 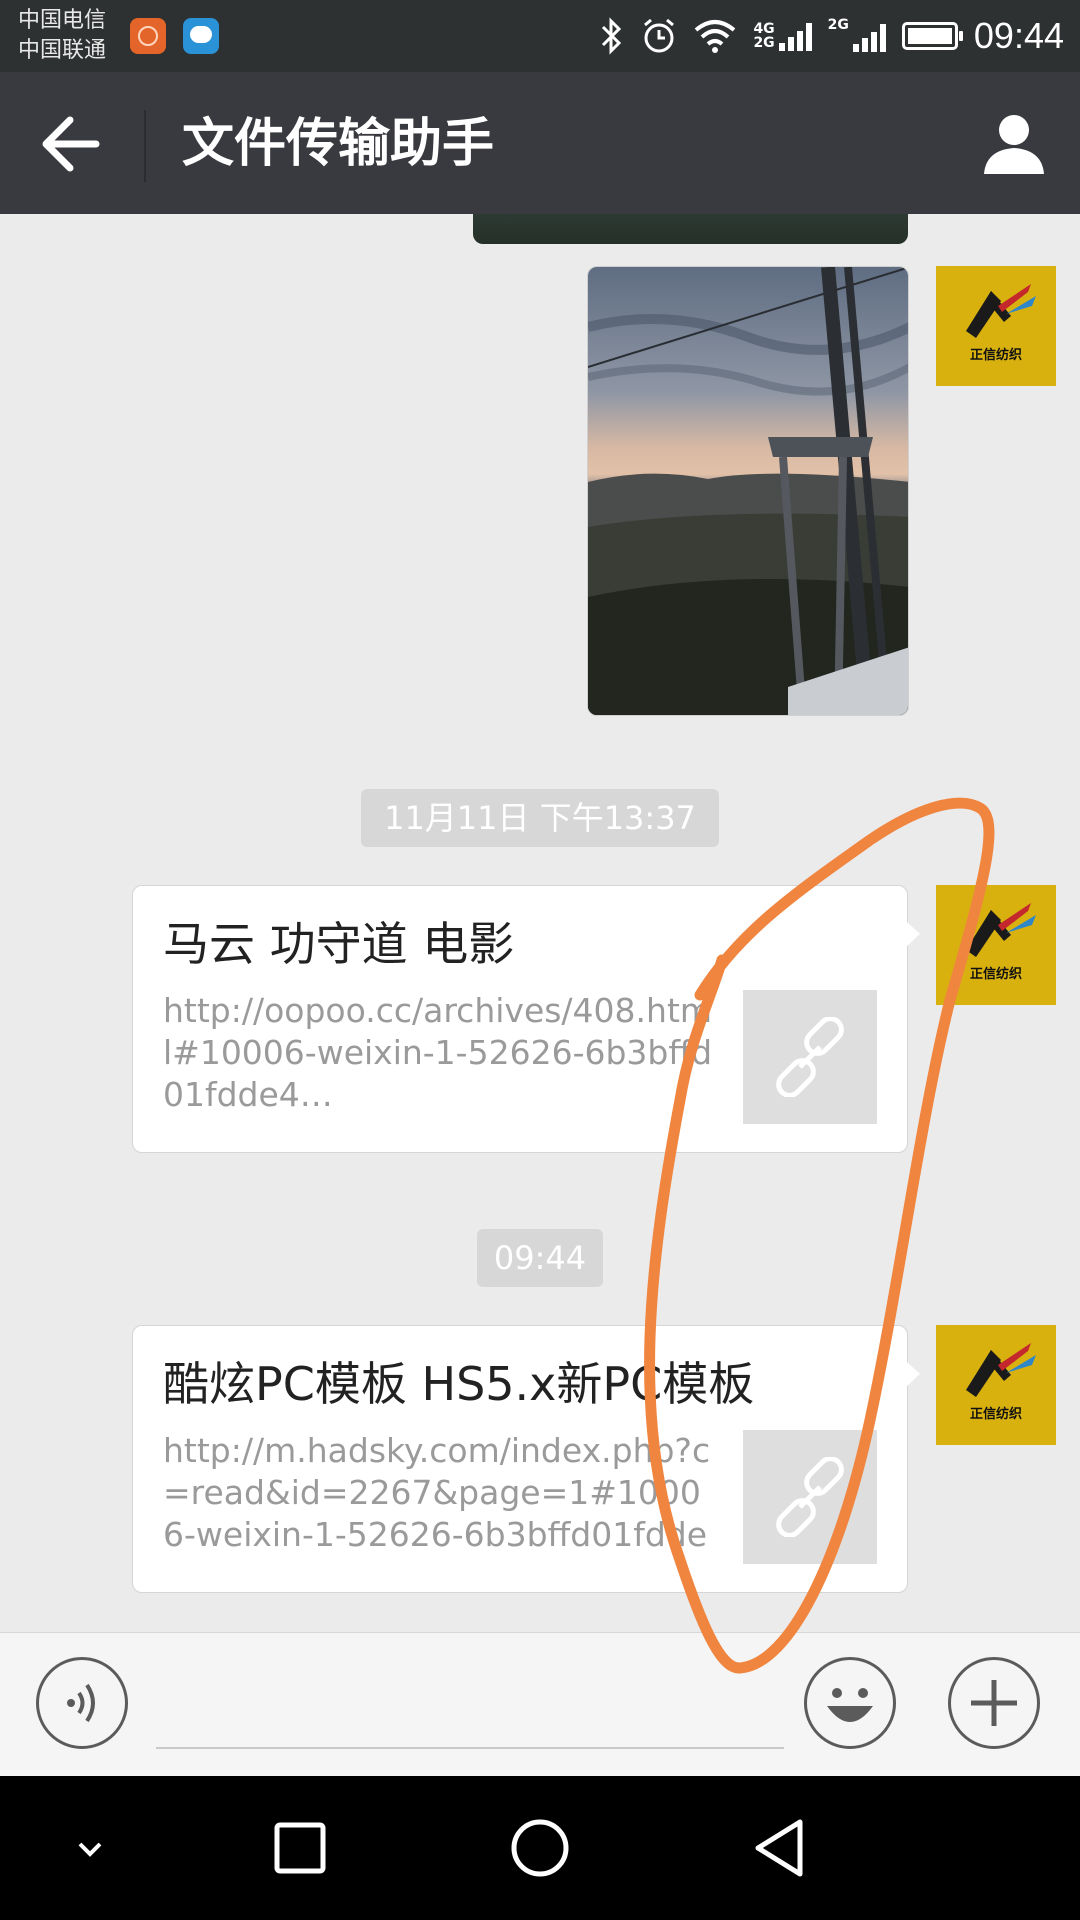 What do you see at coordinates (201, 36) in the screenshot?
I see `messaging-app-icon` at bounding box center [201, 36].